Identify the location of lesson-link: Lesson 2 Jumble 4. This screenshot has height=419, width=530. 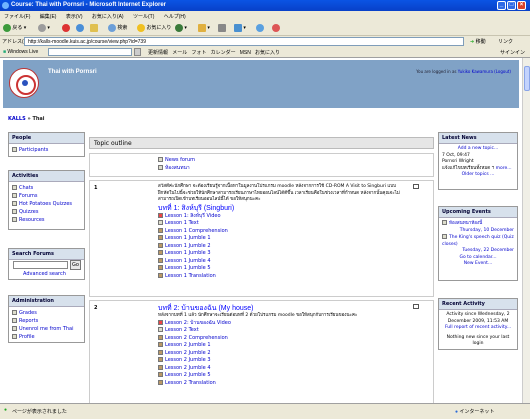
(188, 368).